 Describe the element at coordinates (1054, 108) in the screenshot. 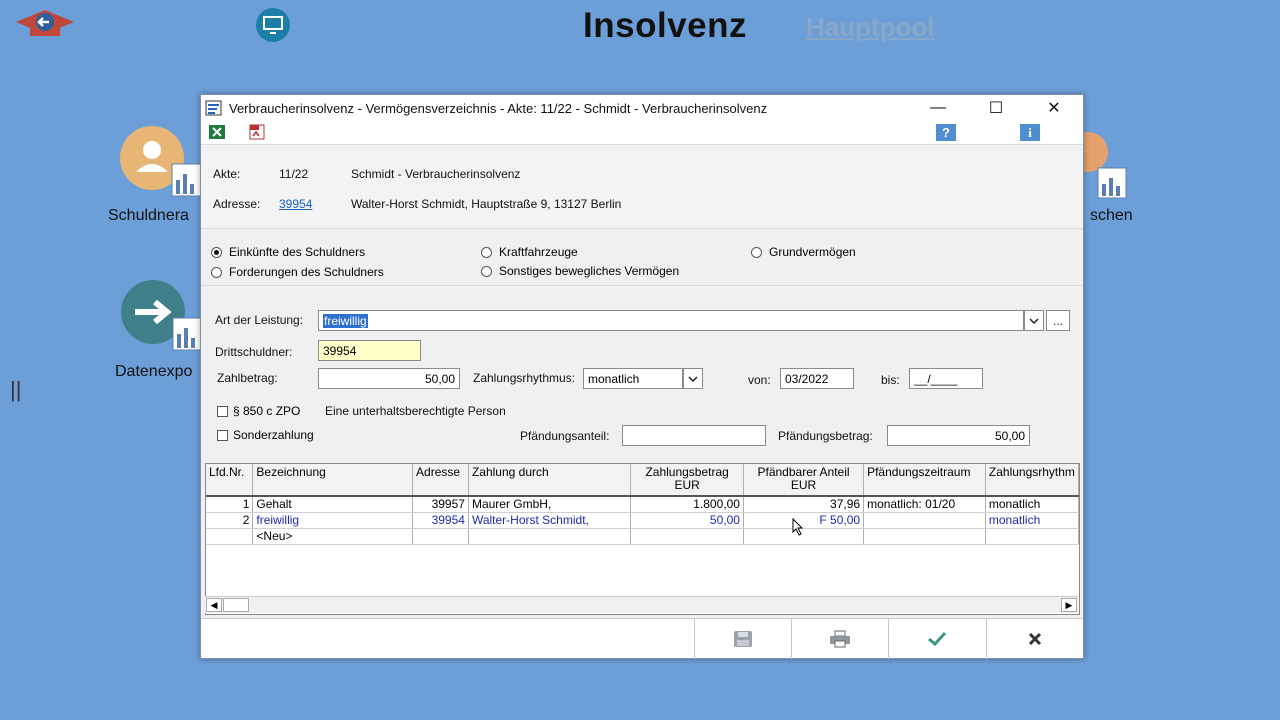

I see `close-button: ✕` at that location.